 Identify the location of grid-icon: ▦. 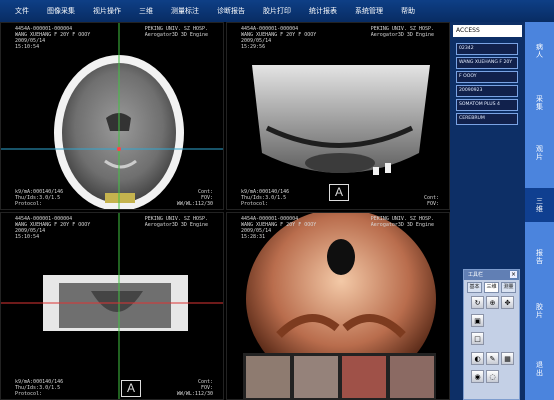
(507, 359).